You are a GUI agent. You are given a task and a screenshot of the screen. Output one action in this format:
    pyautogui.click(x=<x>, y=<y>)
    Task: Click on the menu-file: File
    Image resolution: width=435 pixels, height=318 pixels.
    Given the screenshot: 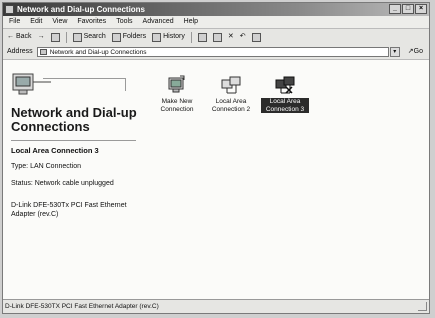 What is the action you would take?
    pyautogui.click(x=14, y=22)
    